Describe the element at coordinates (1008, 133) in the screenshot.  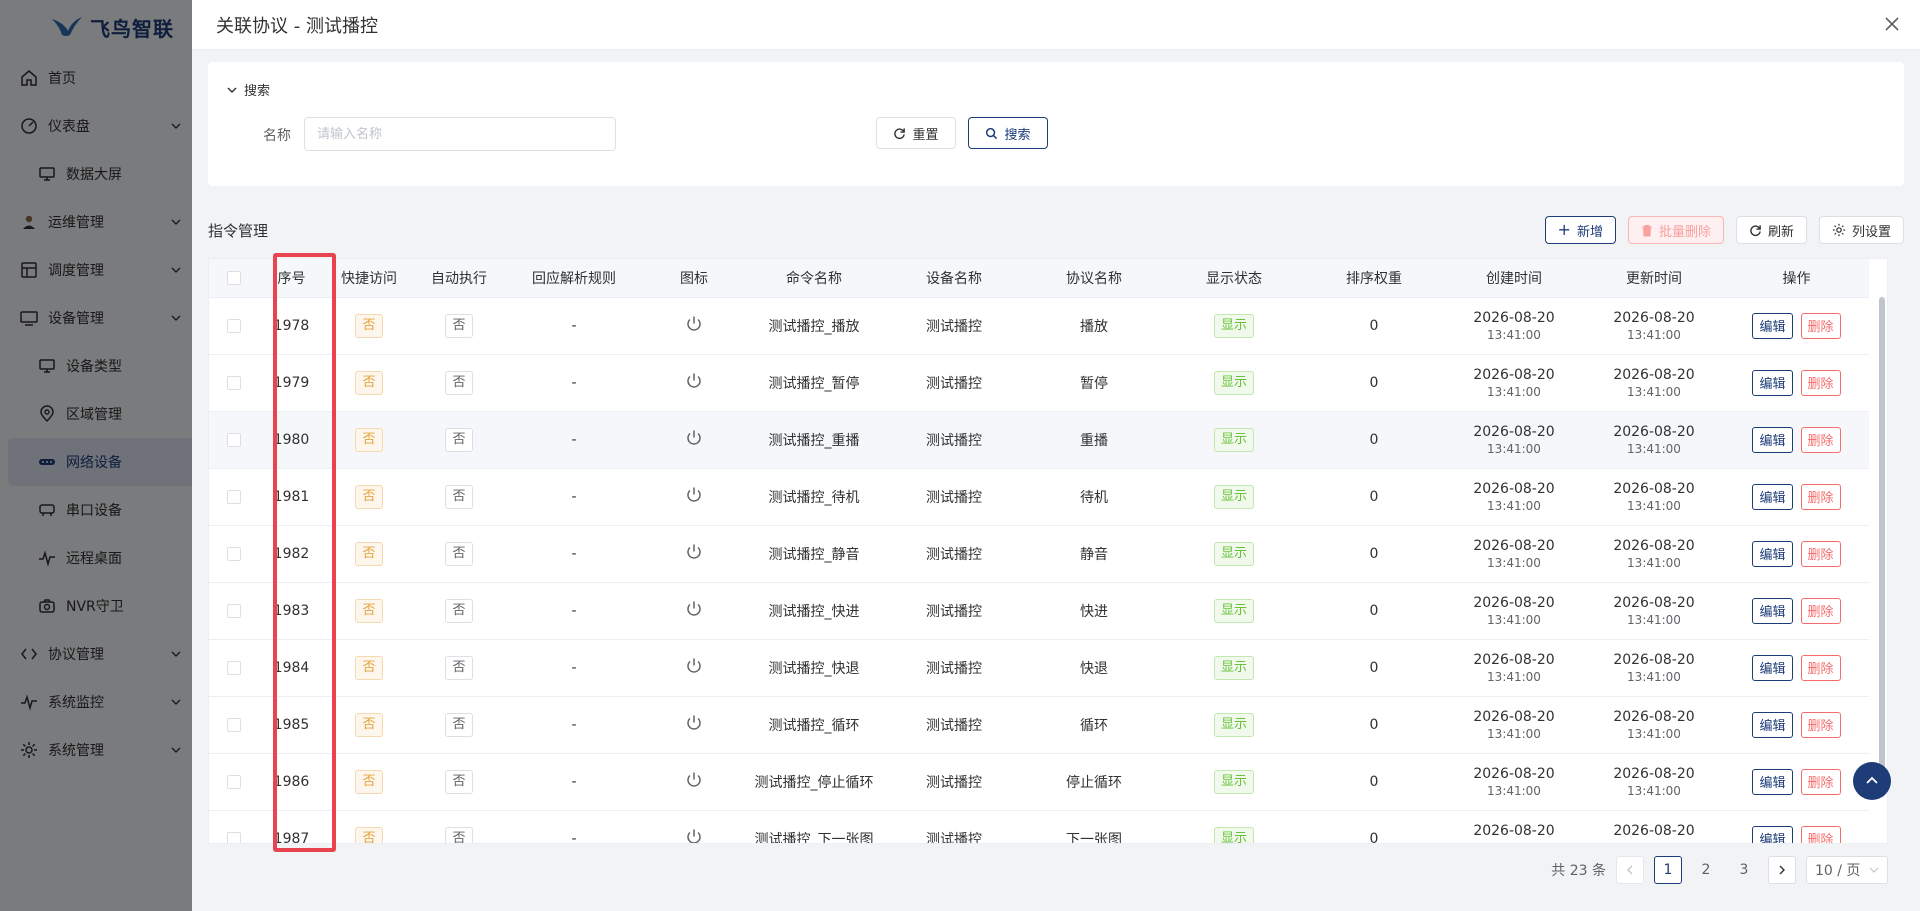
I see `search-button: 搜索` at that location.